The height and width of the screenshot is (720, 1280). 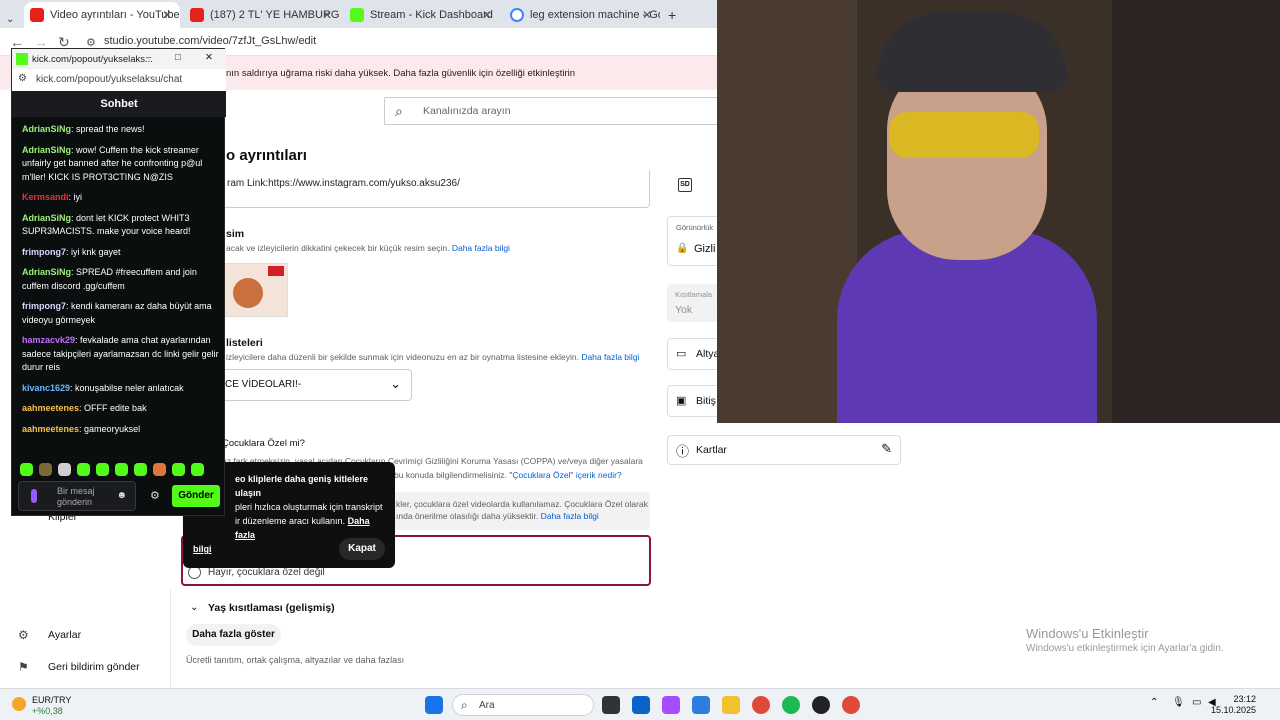 What do you see at coordinates (784, 450) in the screenshot?
I see `cards-button: ⓘ Kartlar ✎` at bounding box center [784, 450].